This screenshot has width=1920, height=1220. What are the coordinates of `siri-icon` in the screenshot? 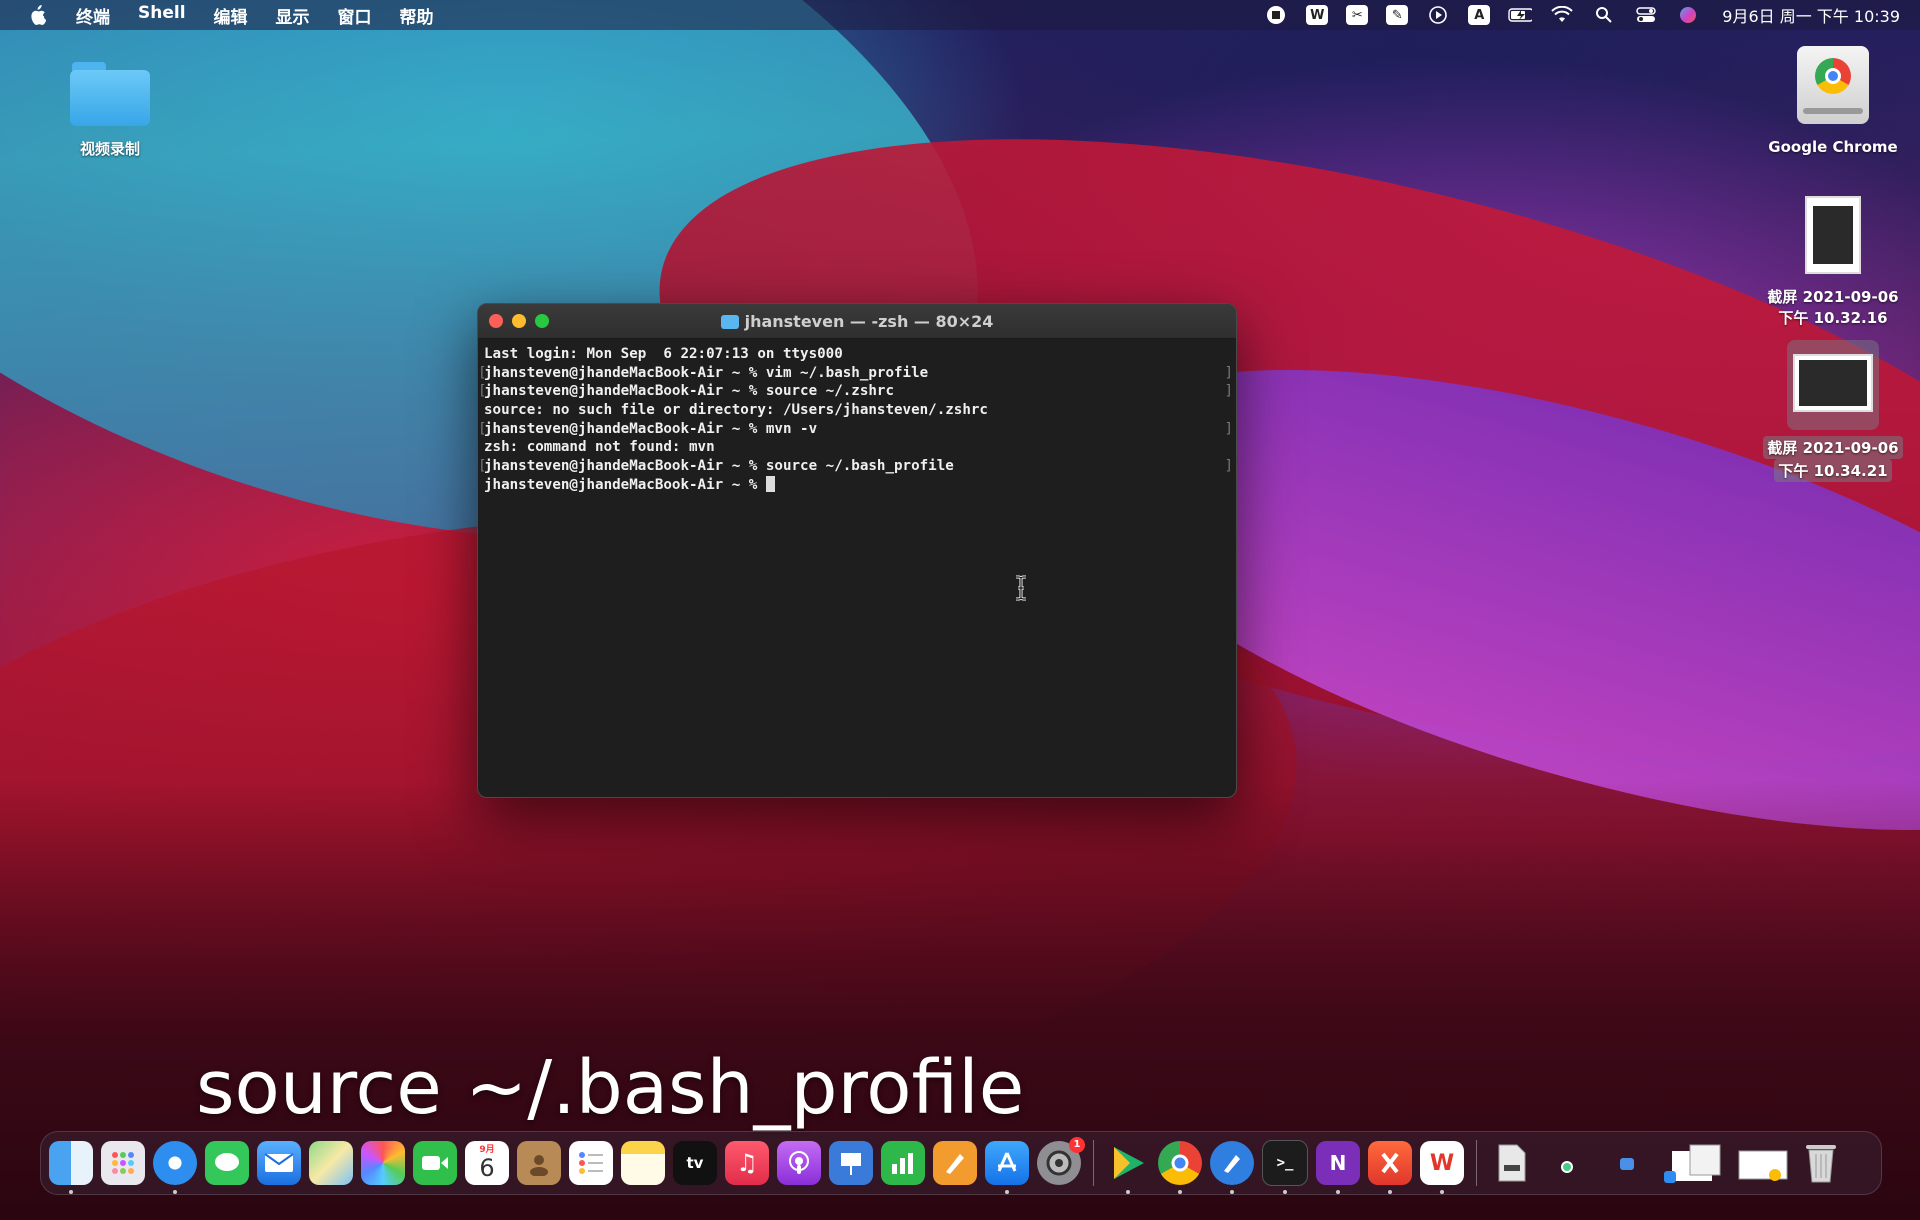 It's located at (1688, 15).